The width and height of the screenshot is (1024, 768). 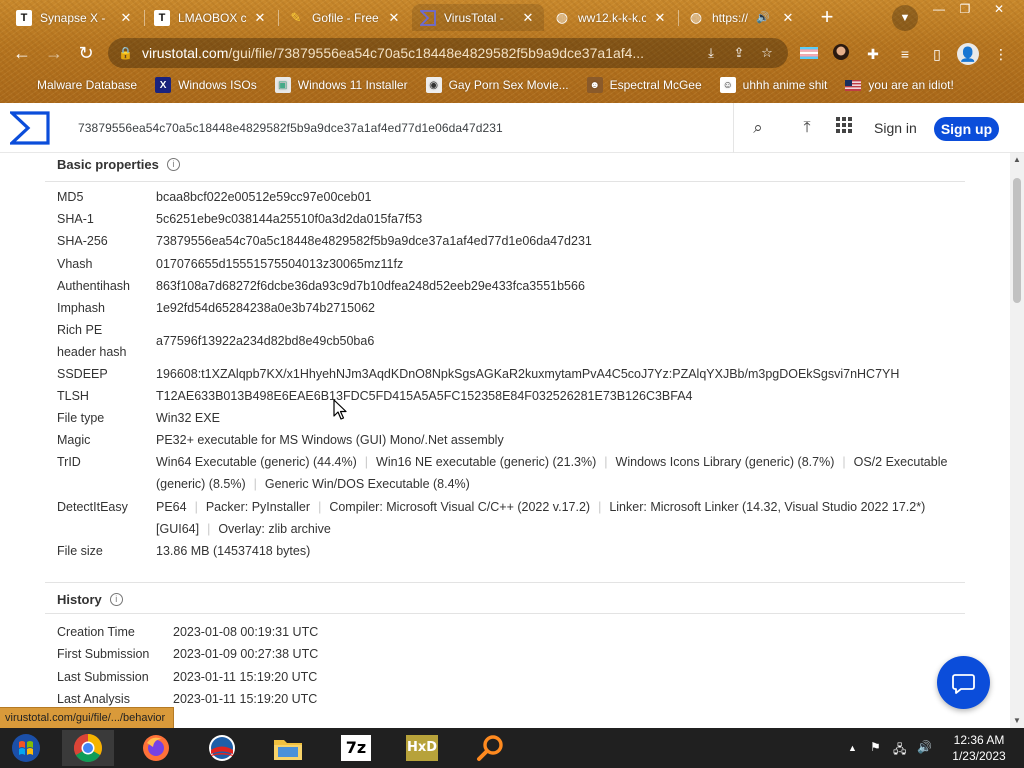 I want to click on 7zip-icon: 7z, so click(x=356, y=748).